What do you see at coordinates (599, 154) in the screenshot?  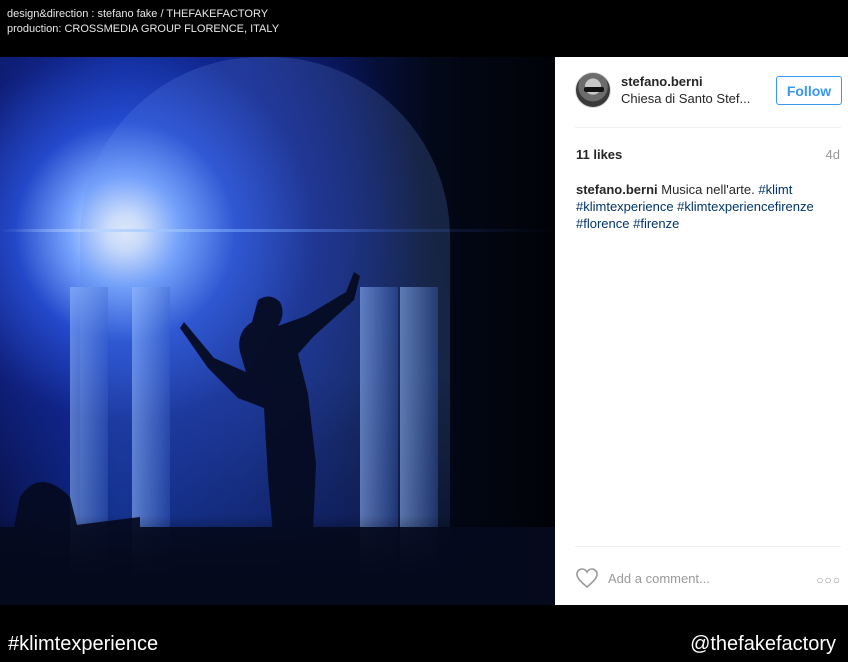 I see `likes-count: 11 likes` at bounding box center [599, 154].